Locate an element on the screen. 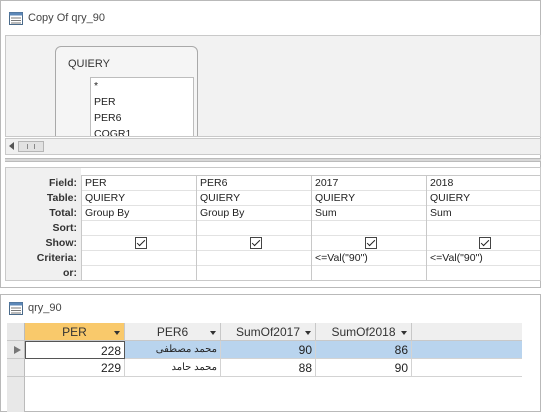  grid-column-2017: 2017 QUIERY Sum <=Val("90") is located at coordinates (368, 228).